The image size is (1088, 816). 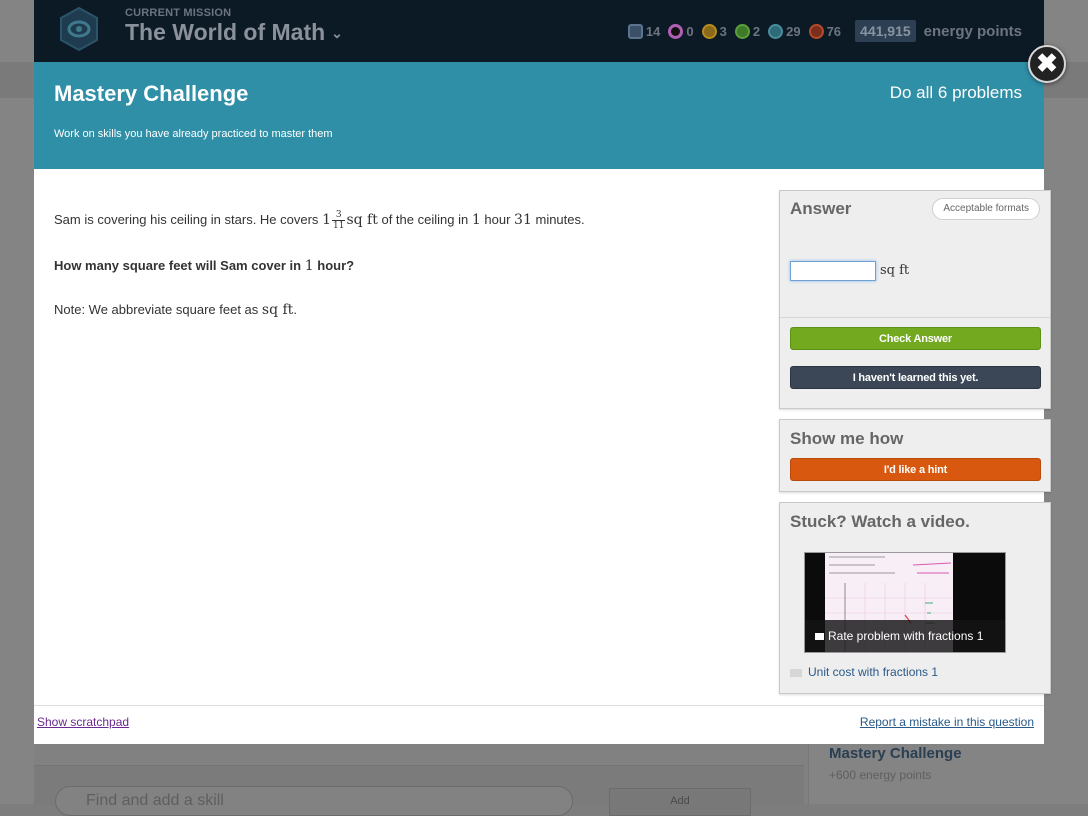 What do you see at coordinates (338, 226) in the screenshot?
I see `fraction-denominator: 11` at bounding box center [338, 226].